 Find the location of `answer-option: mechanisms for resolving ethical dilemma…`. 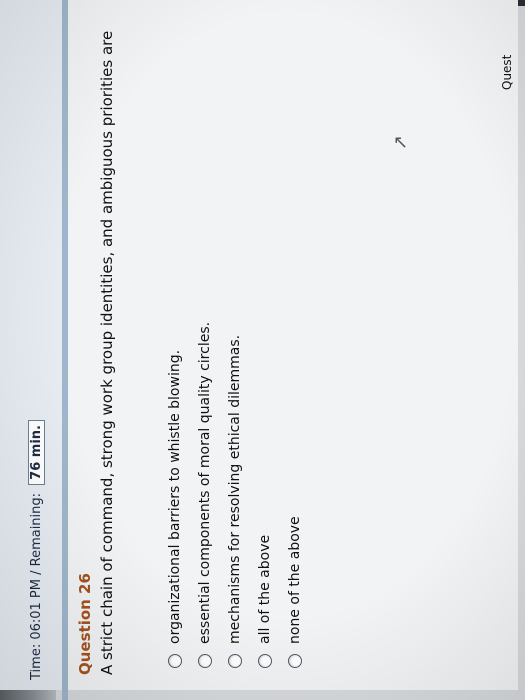

answer-option: mechanisms for resolving ethical dilemma… is located at coordinates (235, 495).